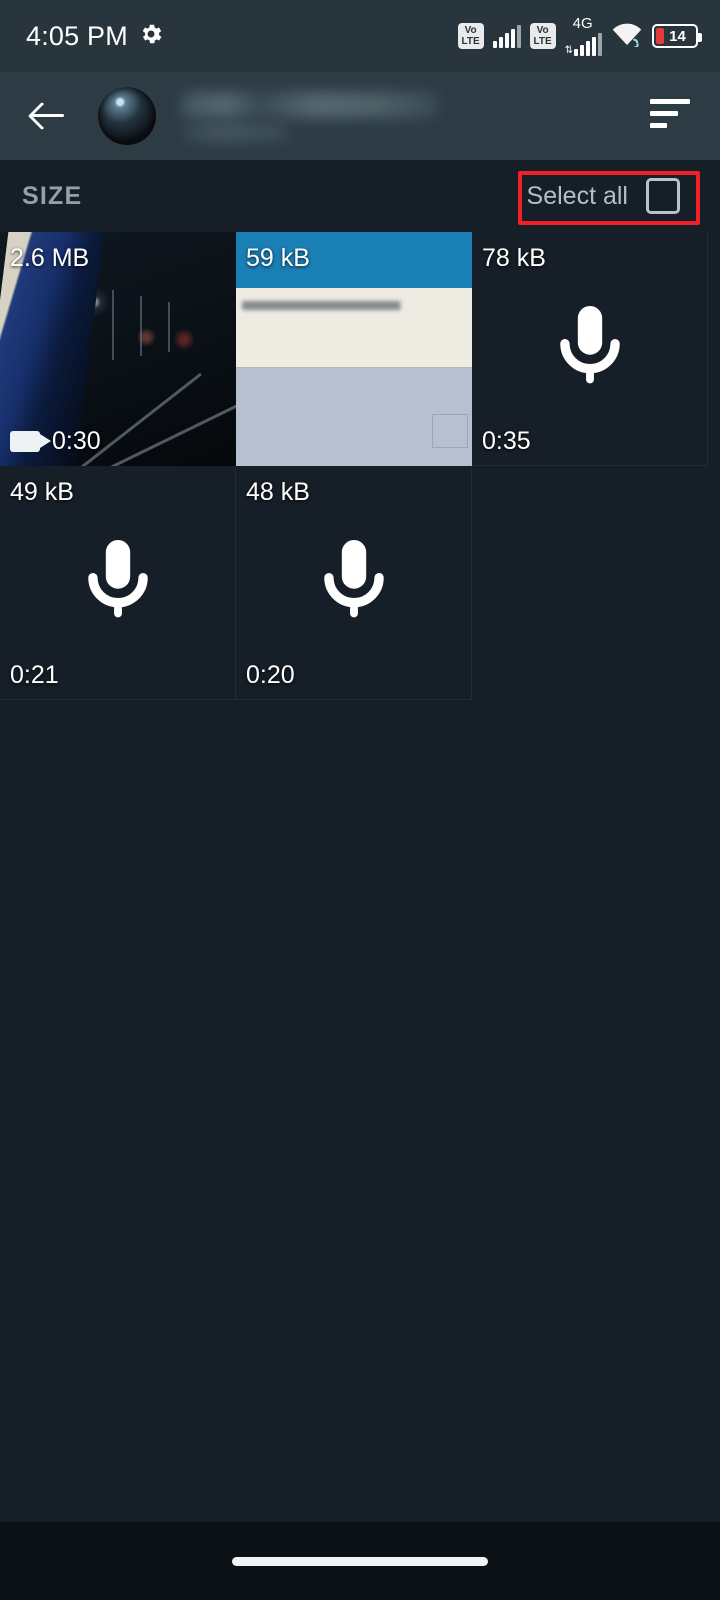 The height and width of the screenshot is (1600, 720). I want to click on select-all-label: Select all, so click(577, 195).